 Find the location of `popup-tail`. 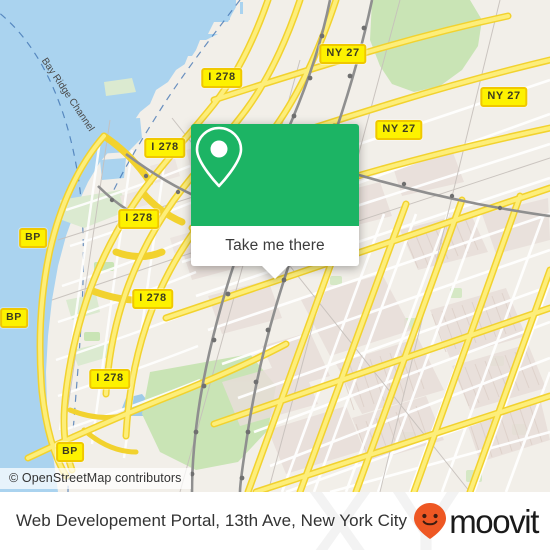

popup-tail is located at coordinates (275, 272).